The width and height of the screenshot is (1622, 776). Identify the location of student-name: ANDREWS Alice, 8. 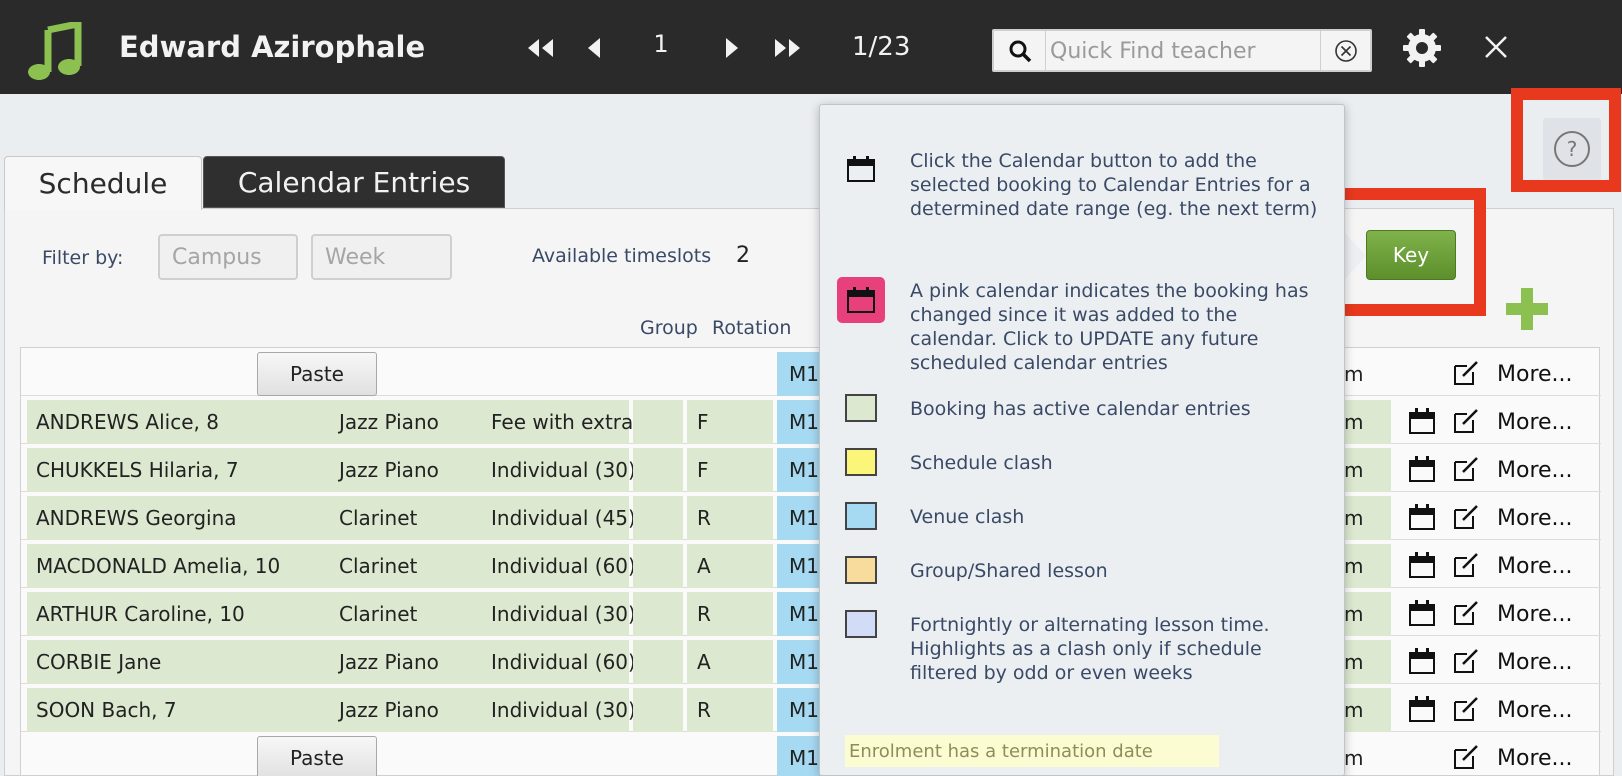
(127, 422).